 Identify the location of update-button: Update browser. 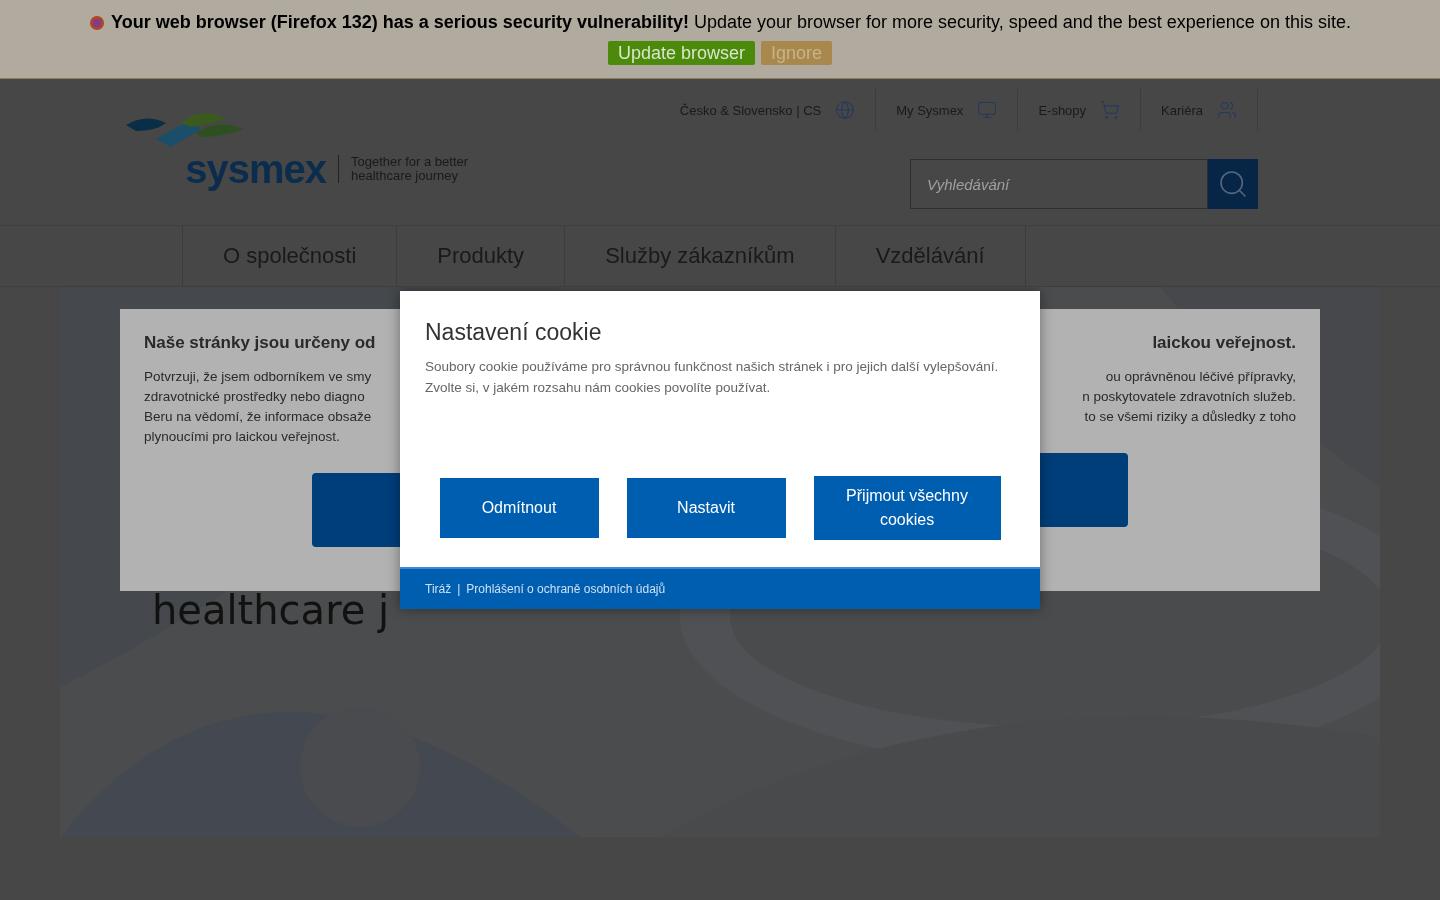
(681, 53).